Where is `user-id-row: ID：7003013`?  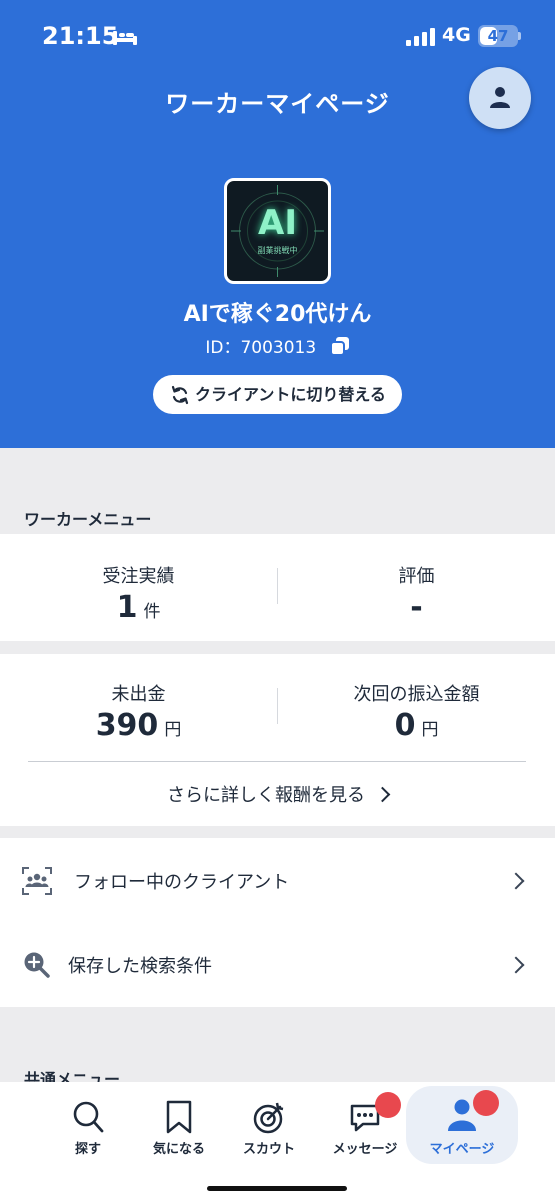
user-id-row: ID：7003013 is located at coordinates (277, 345).